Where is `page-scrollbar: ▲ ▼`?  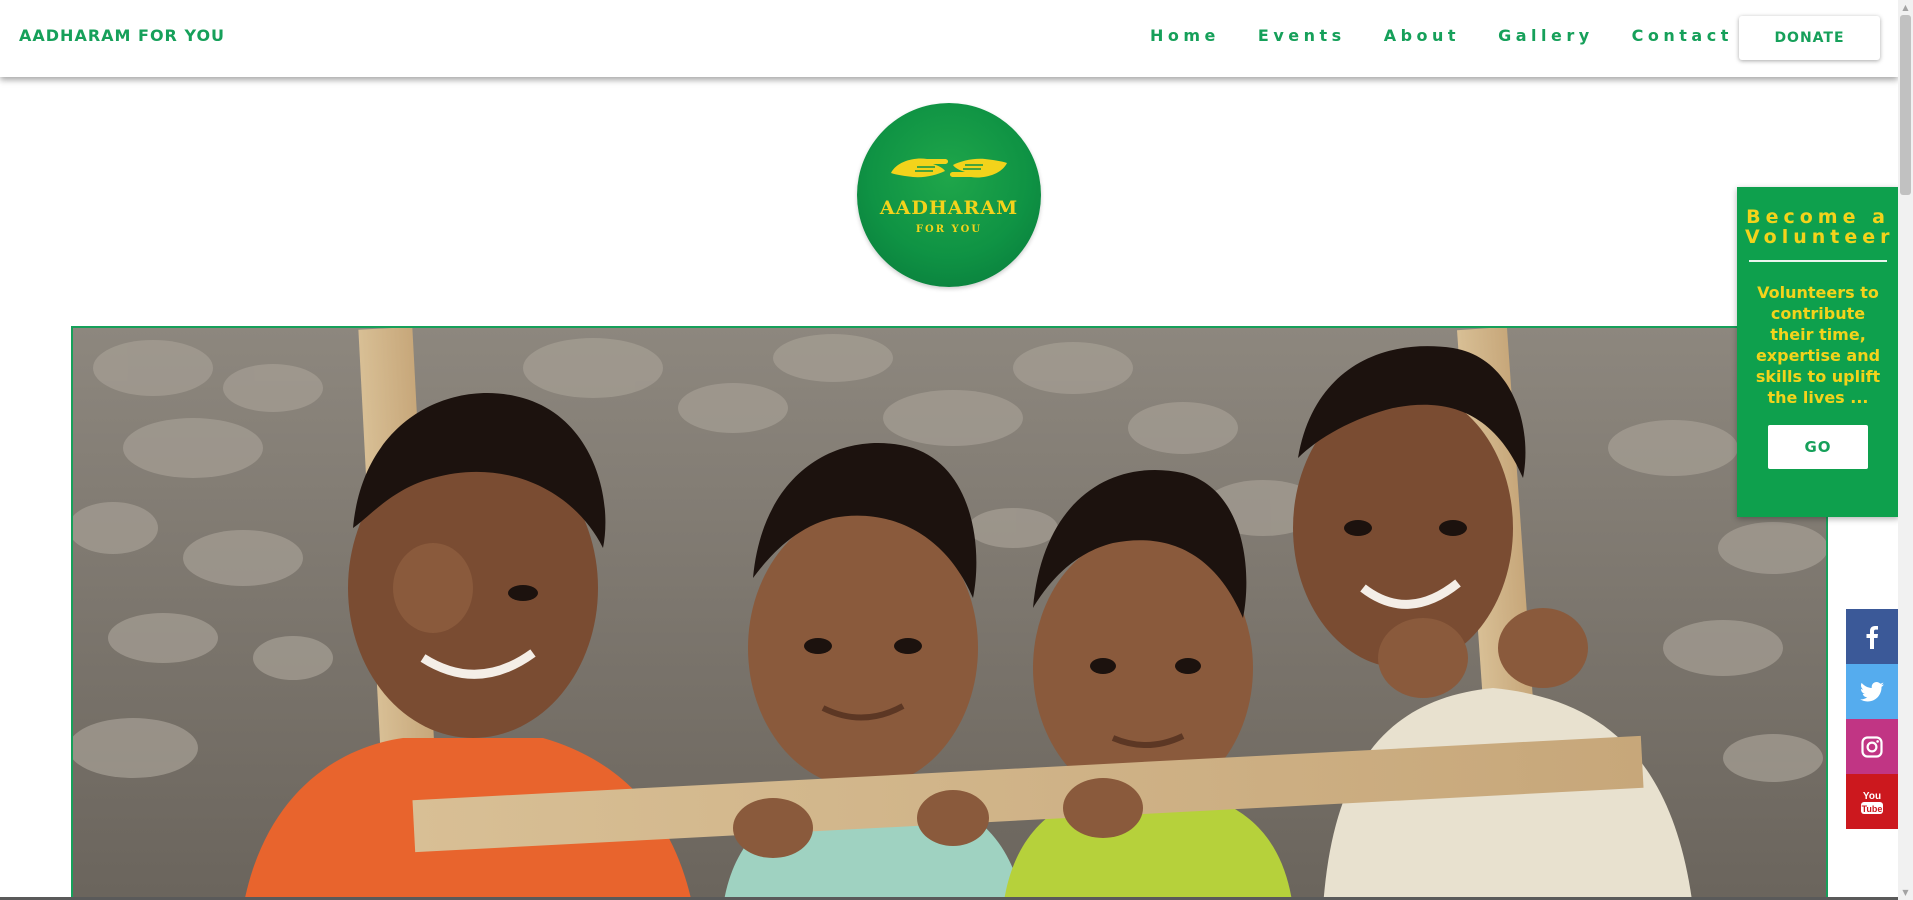 page-scrollbar: ▲ ▼ is located at coordinates (1905, 450).